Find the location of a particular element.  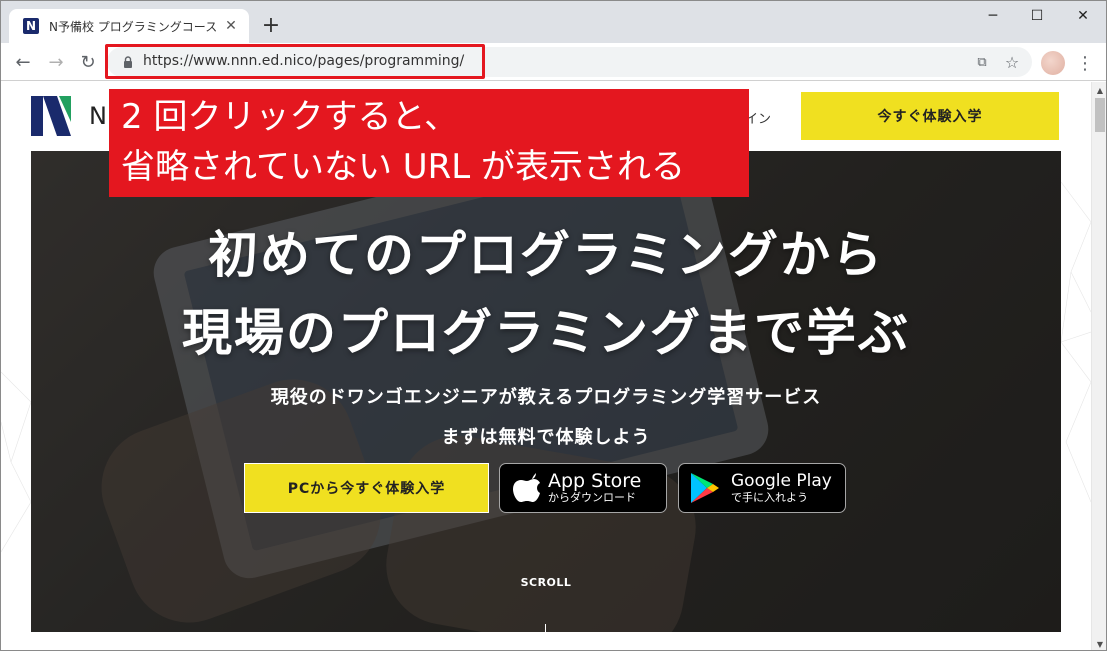

back-button: ← is located at coordinates (23, 62).